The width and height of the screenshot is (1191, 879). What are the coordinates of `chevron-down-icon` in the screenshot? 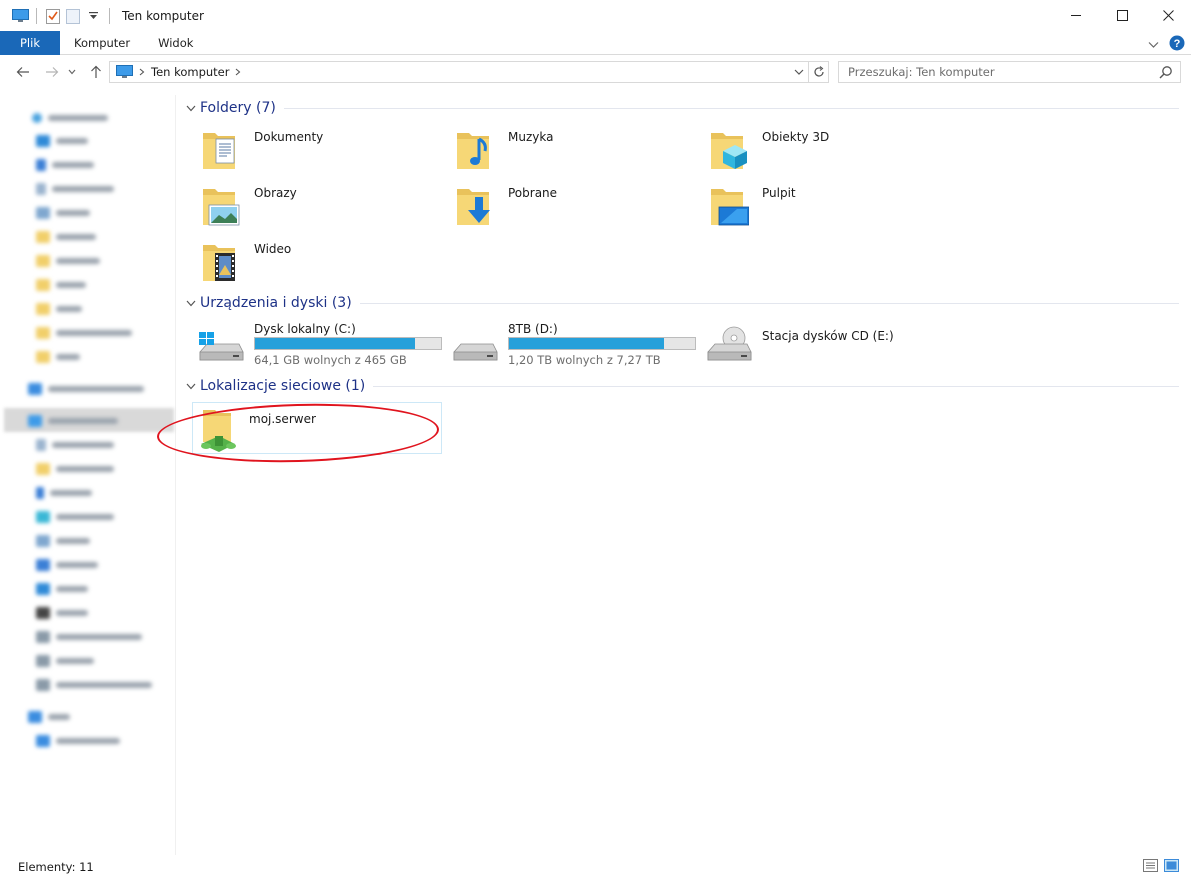 It's located at (72, 72).